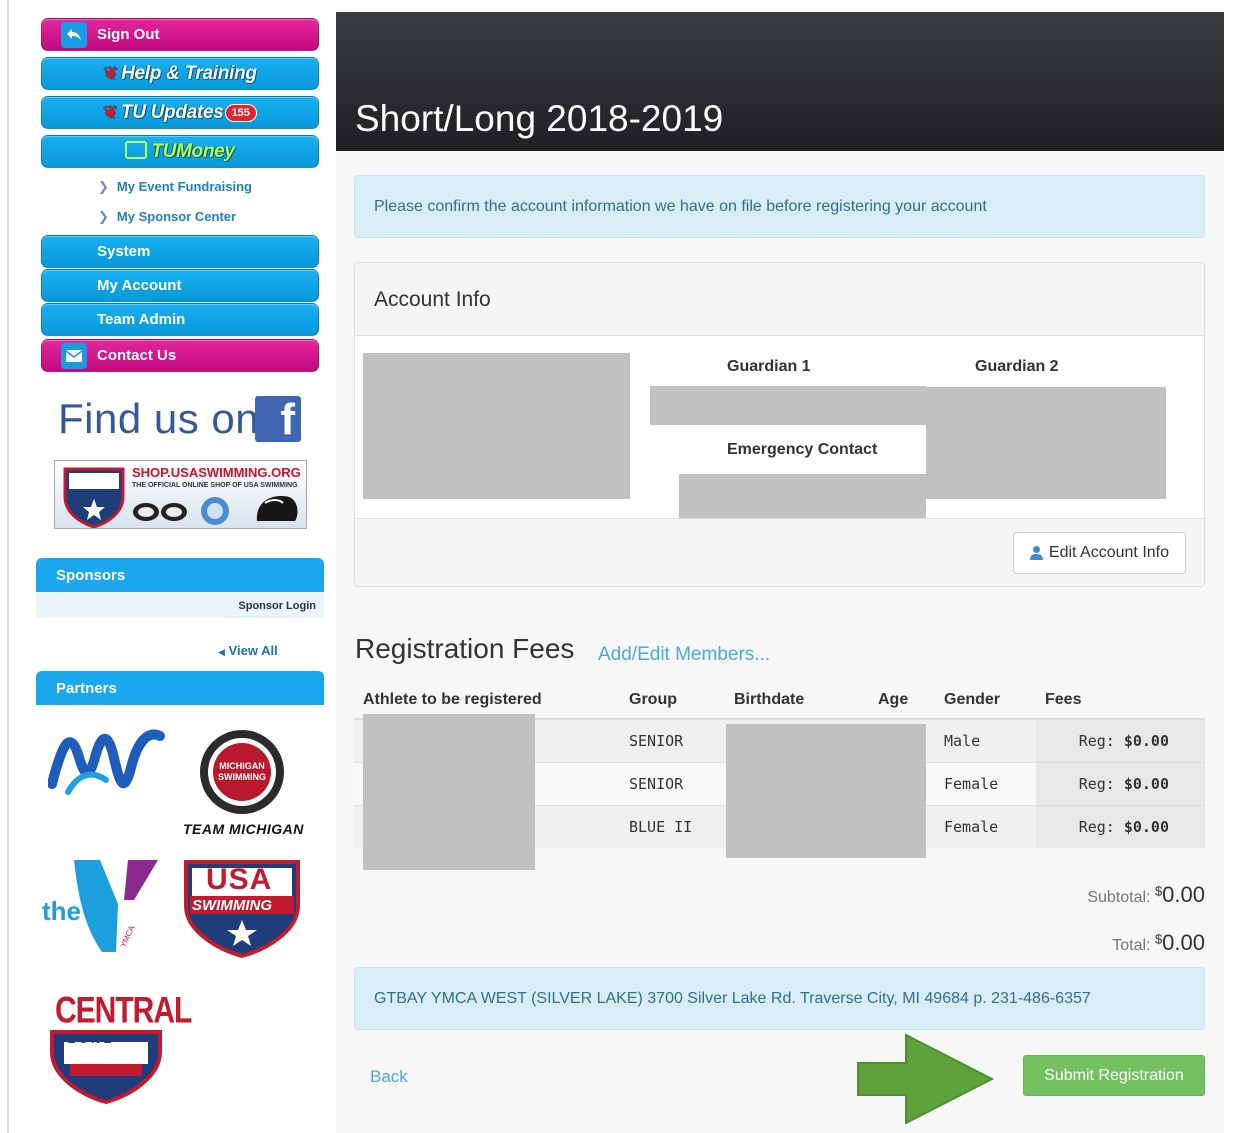 The height and width of the screenshot is (1133, 1241). Describe the element at coordinates (221, 652) in the screenshot. I see `caret-left-icon: ◀` at that location.